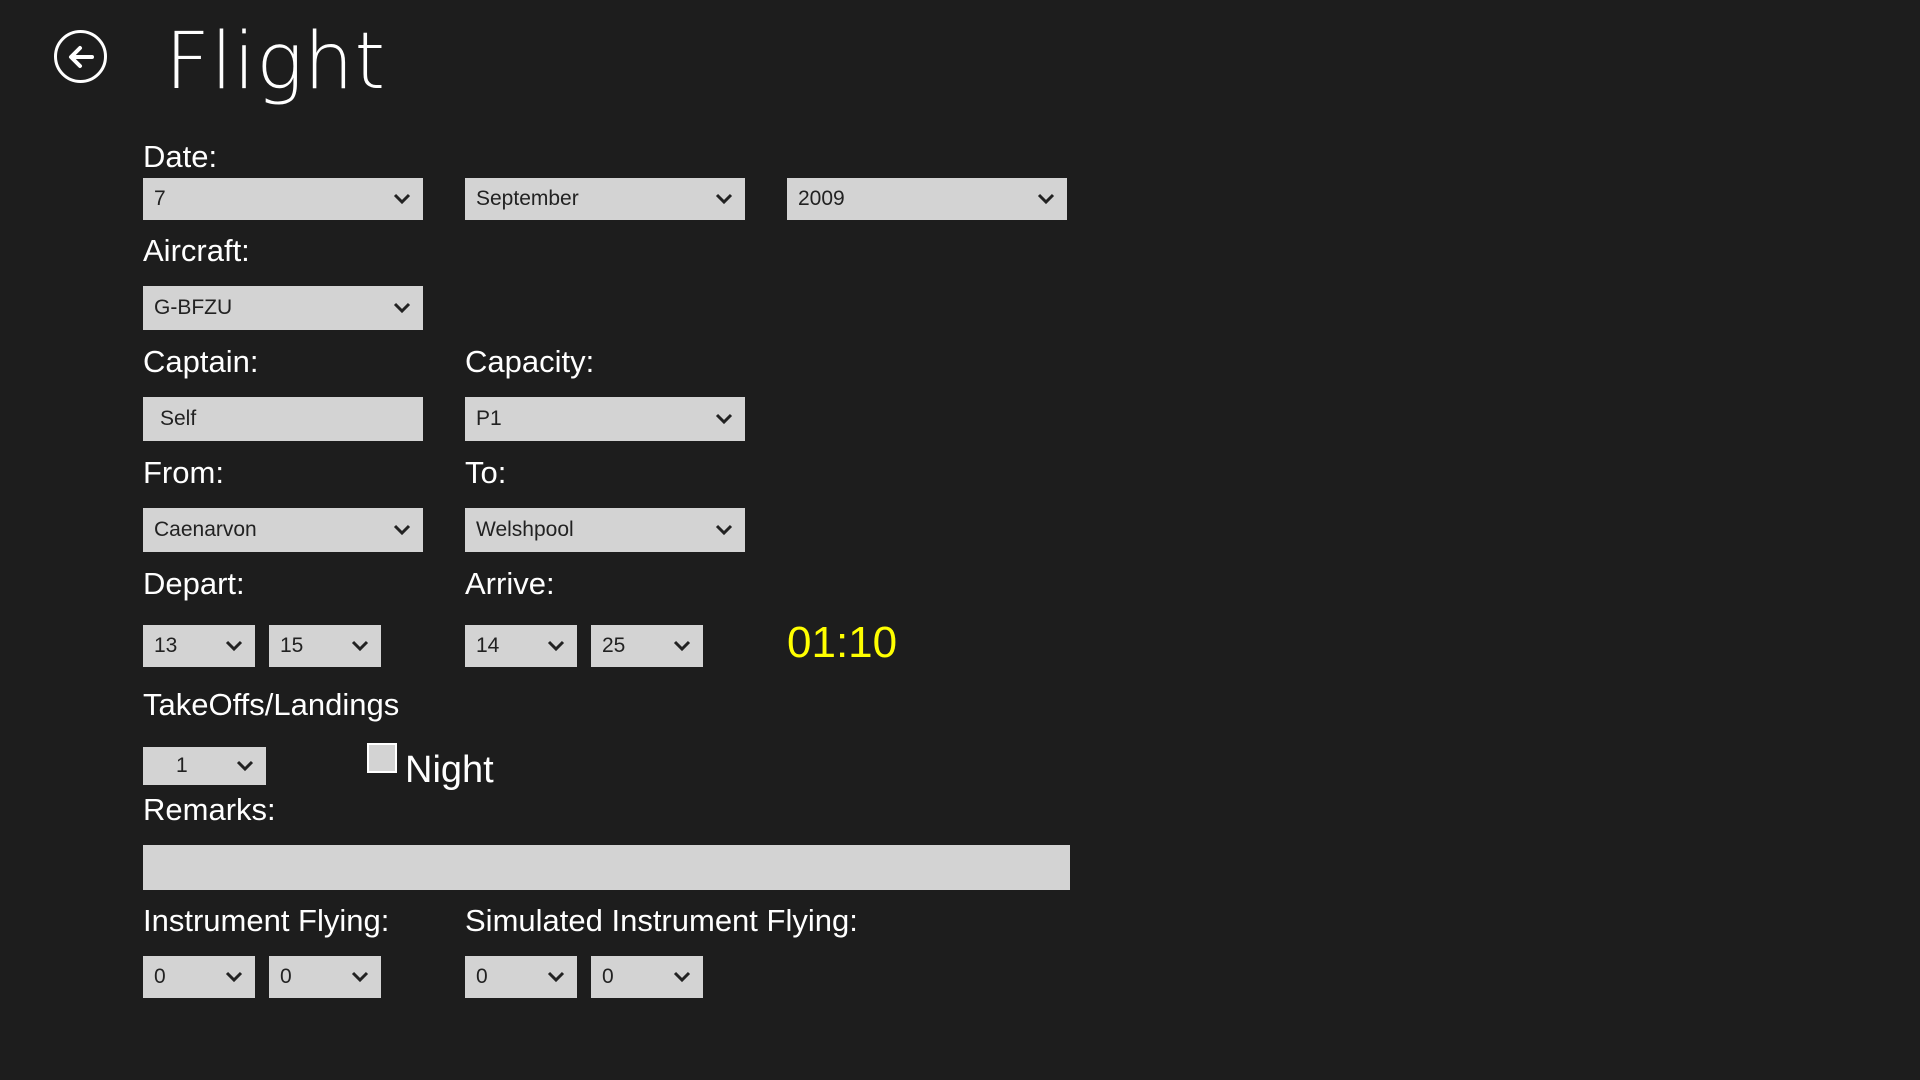 This screenshot has width=1920, height=1080. Describe the element at coordinates (605, 199) in the screenshot. I see `date-month-select: September` at that location.